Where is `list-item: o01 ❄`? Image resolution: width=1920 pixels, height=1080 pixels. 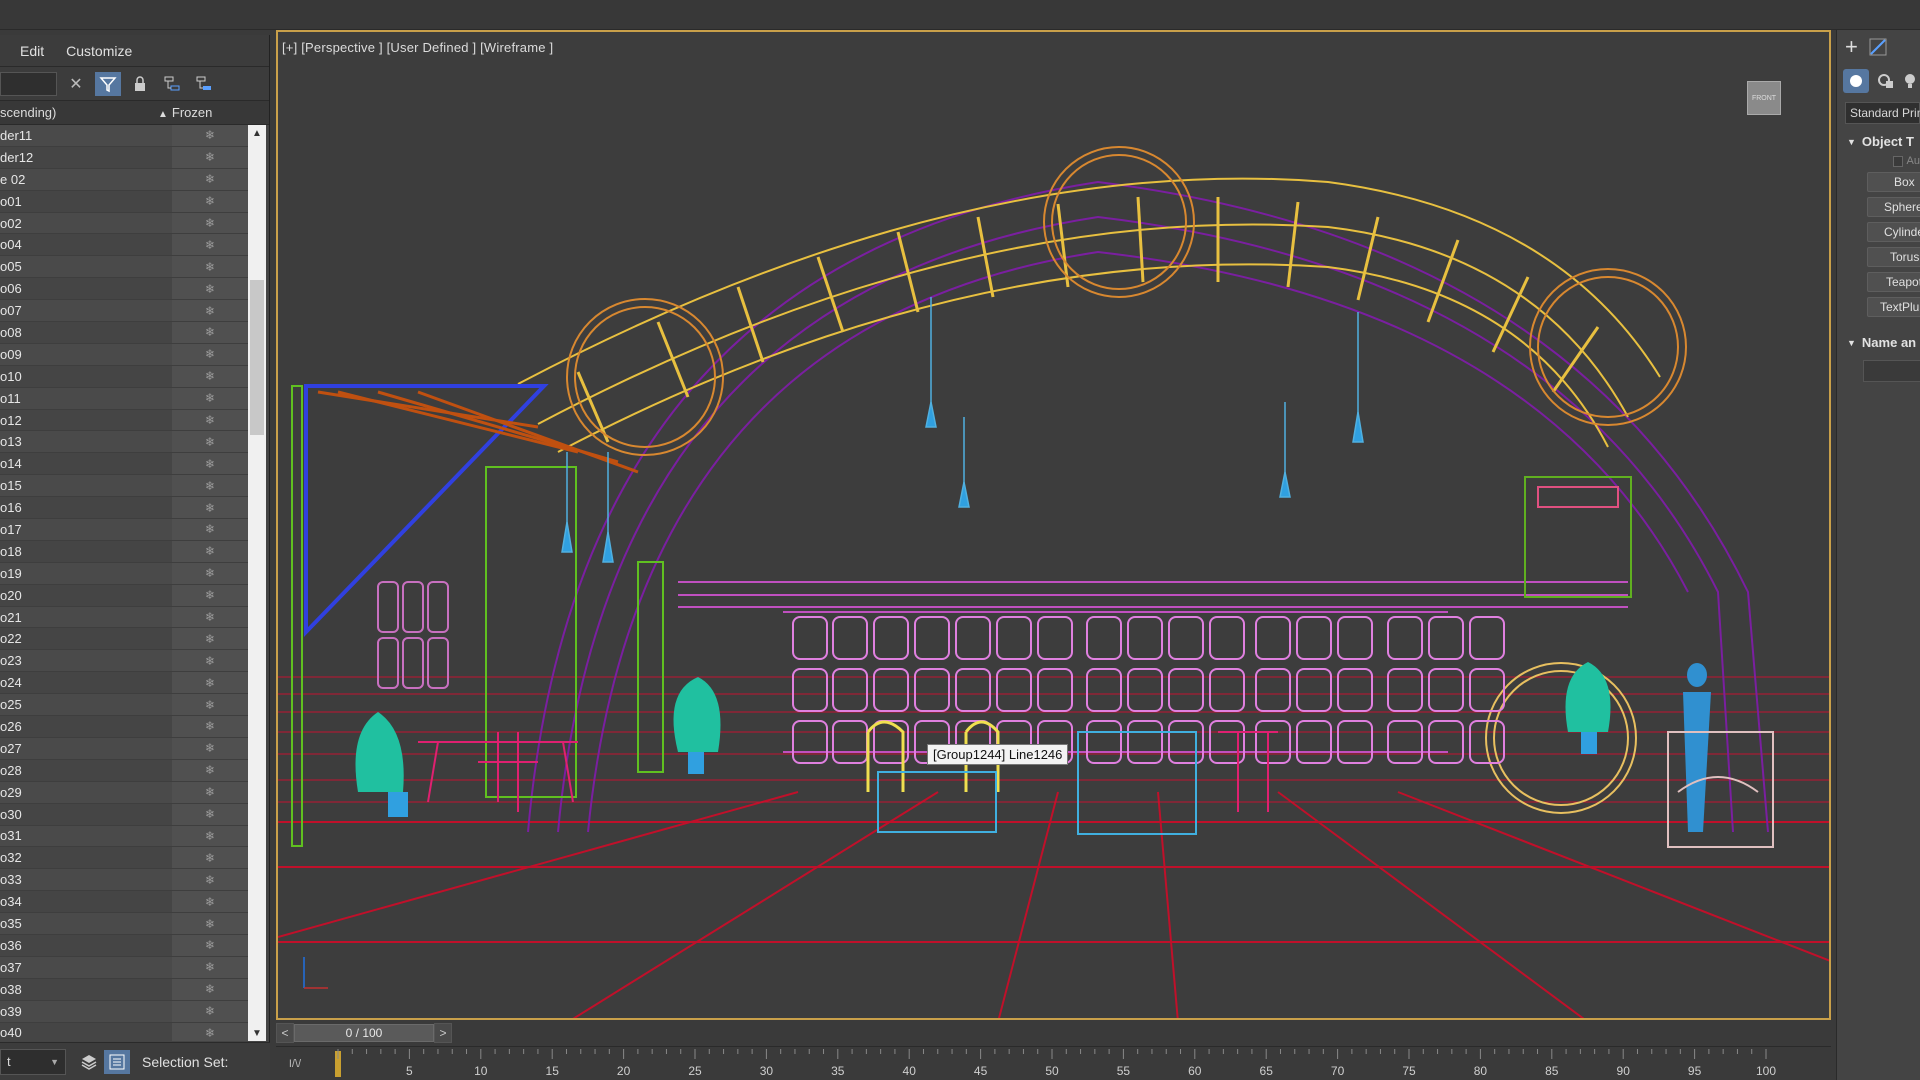 list-item: o01 ❄ is located at coordinates (124, 201).